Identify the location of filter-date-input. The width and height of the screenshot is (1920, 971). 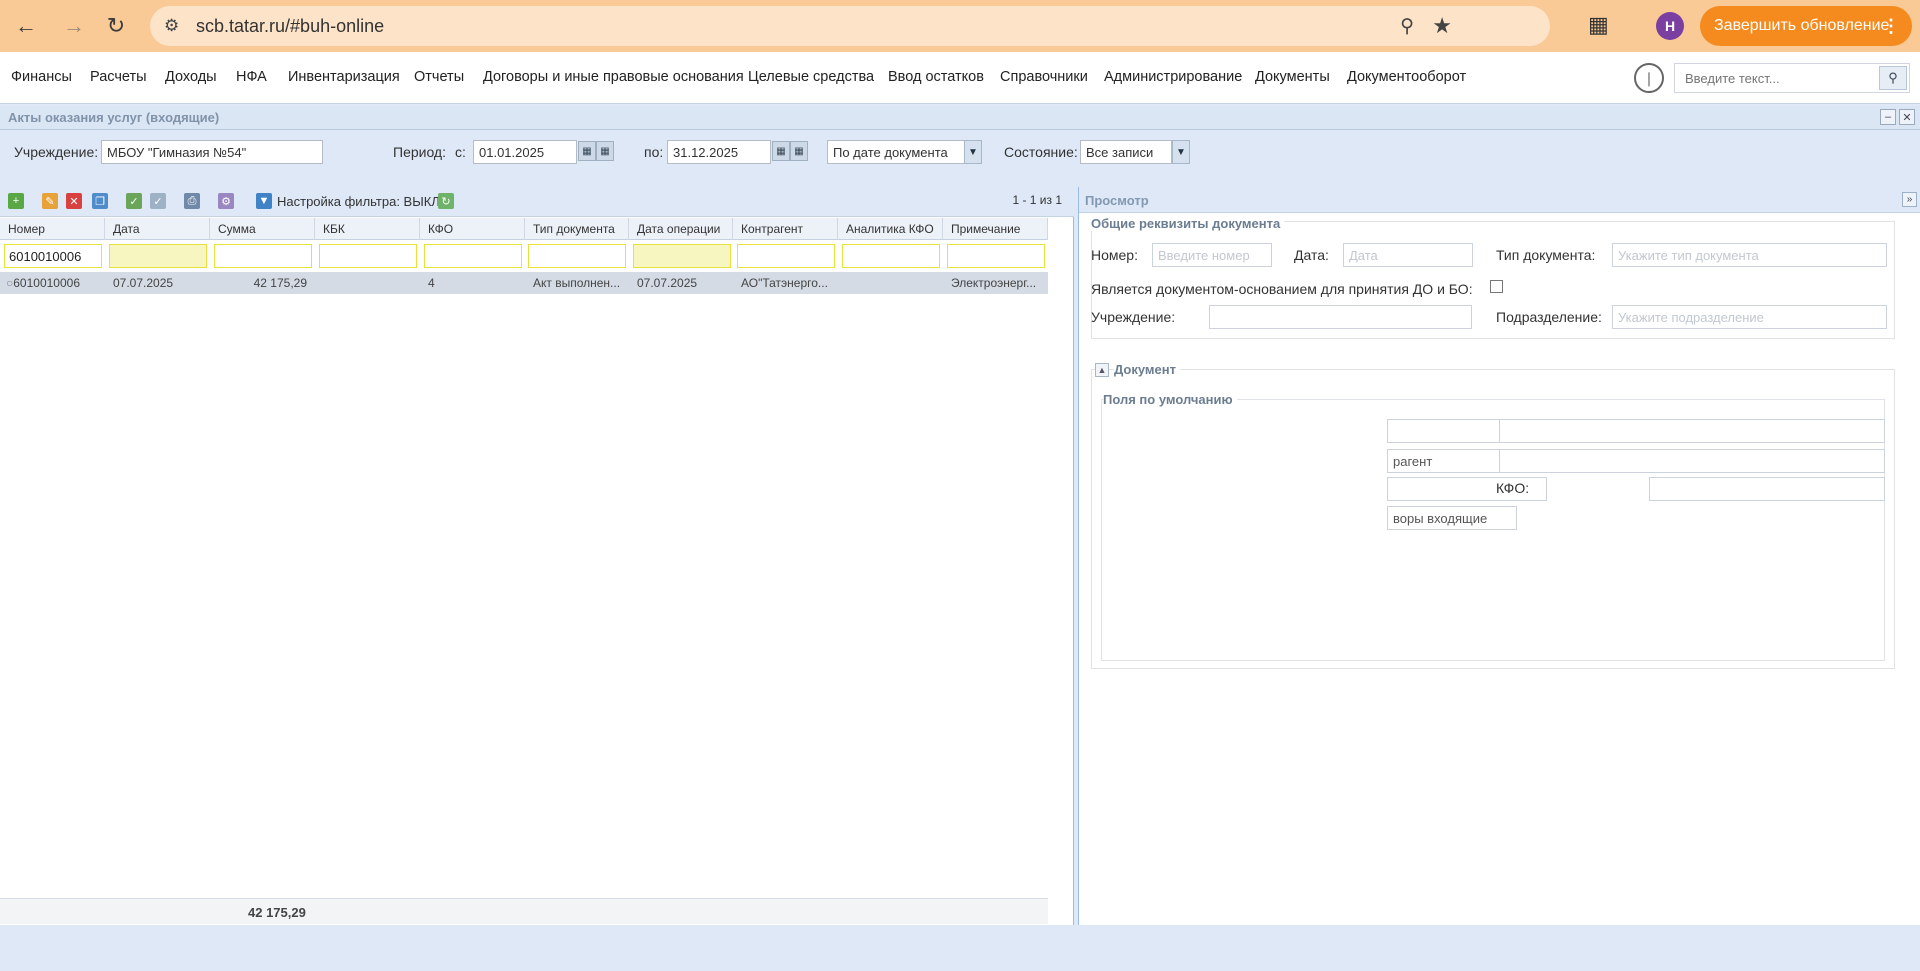
(158, 256).